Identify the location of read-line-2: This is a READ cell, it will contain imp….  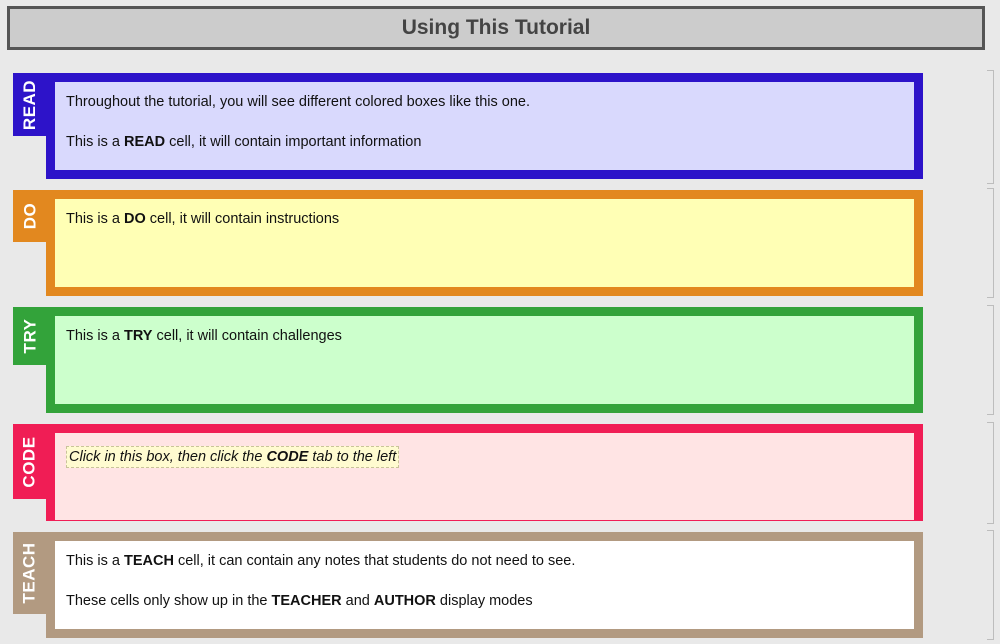
(244, 142).